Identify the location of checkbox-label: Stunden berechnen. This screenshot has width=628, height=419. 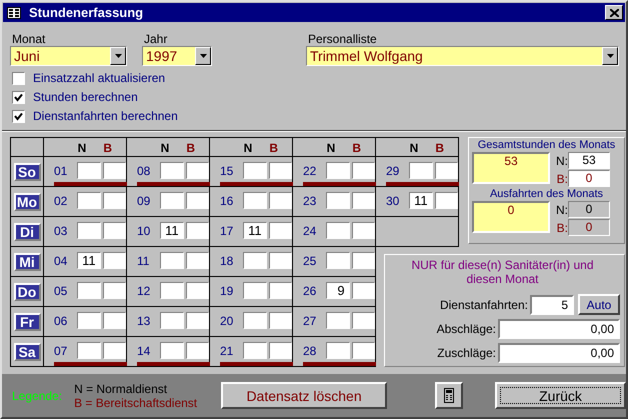
(85, 97).